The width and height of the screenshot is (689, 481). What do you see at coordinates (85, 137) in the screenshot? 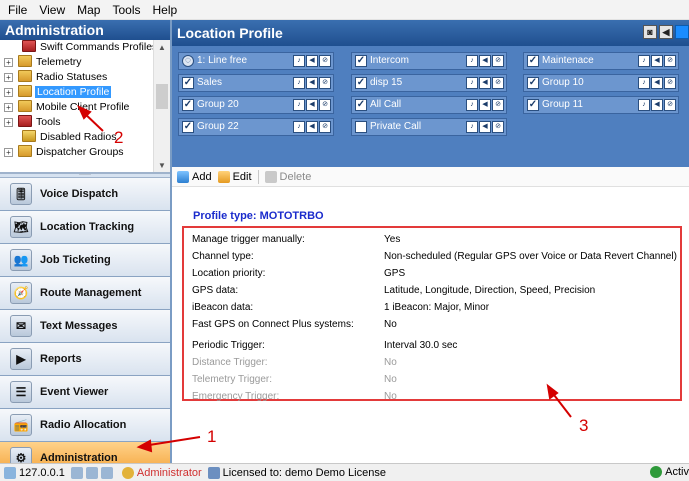
I see `tree-item-disabled-radios: Disabled Radios` at bounding box center [85, 137].